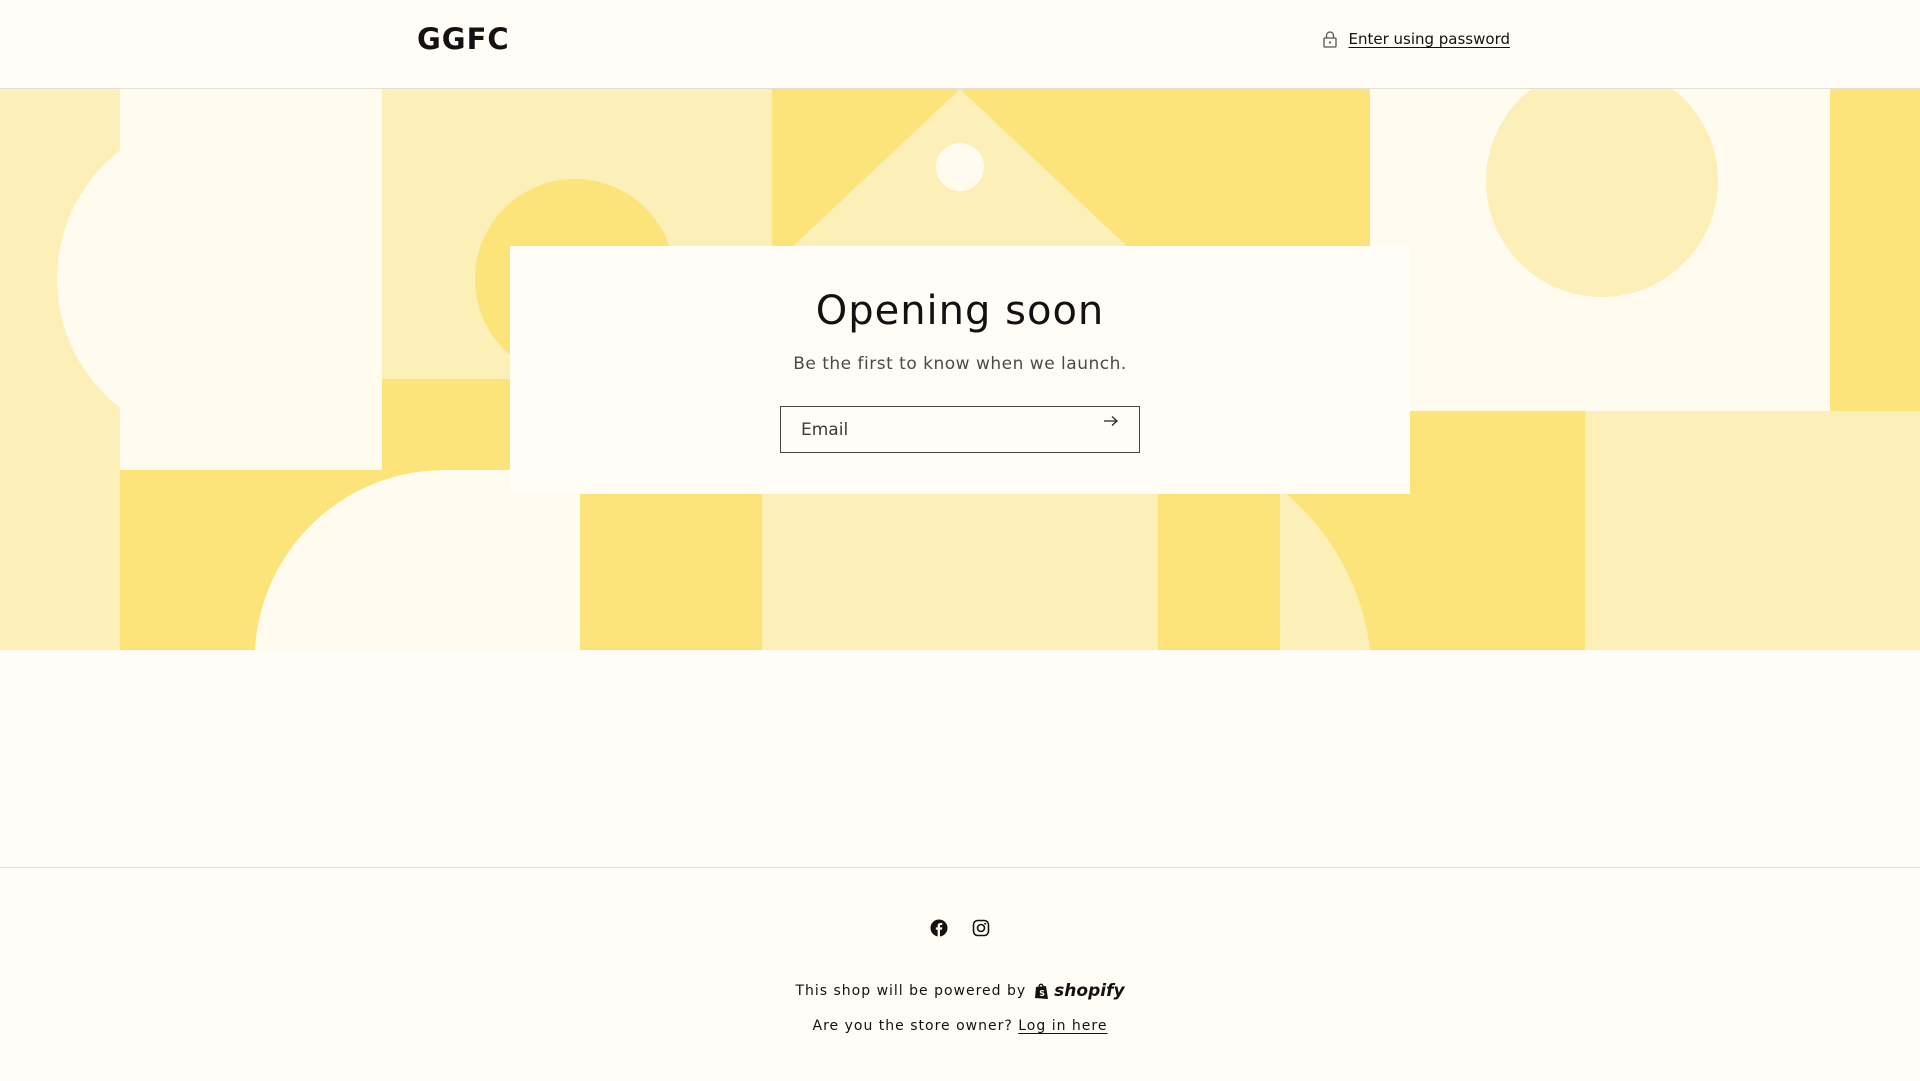 This screenshot has height=1081, width=1920. Describe the element at coordinates (463, 39) in the screenshot. I see `store-logo: GGFC` at that location.